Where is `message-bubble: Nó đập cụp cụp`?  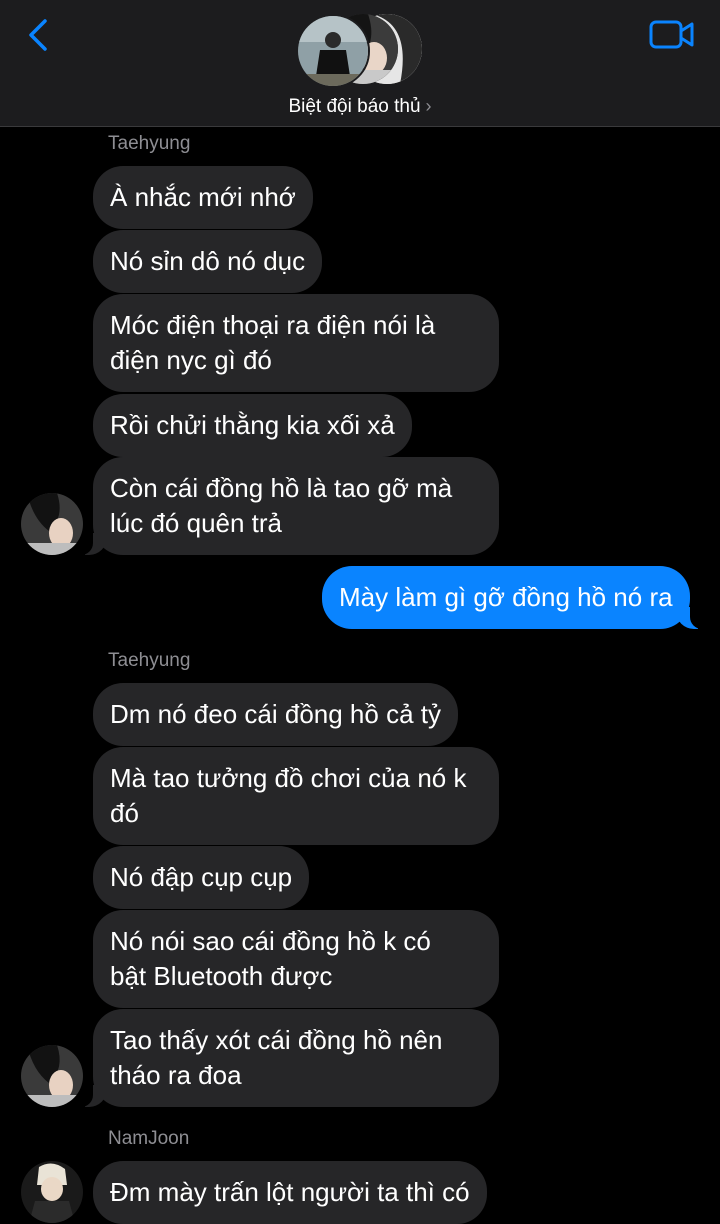
message-bubble: Nó đập cụp cụp is located at coordinates (201, 877).